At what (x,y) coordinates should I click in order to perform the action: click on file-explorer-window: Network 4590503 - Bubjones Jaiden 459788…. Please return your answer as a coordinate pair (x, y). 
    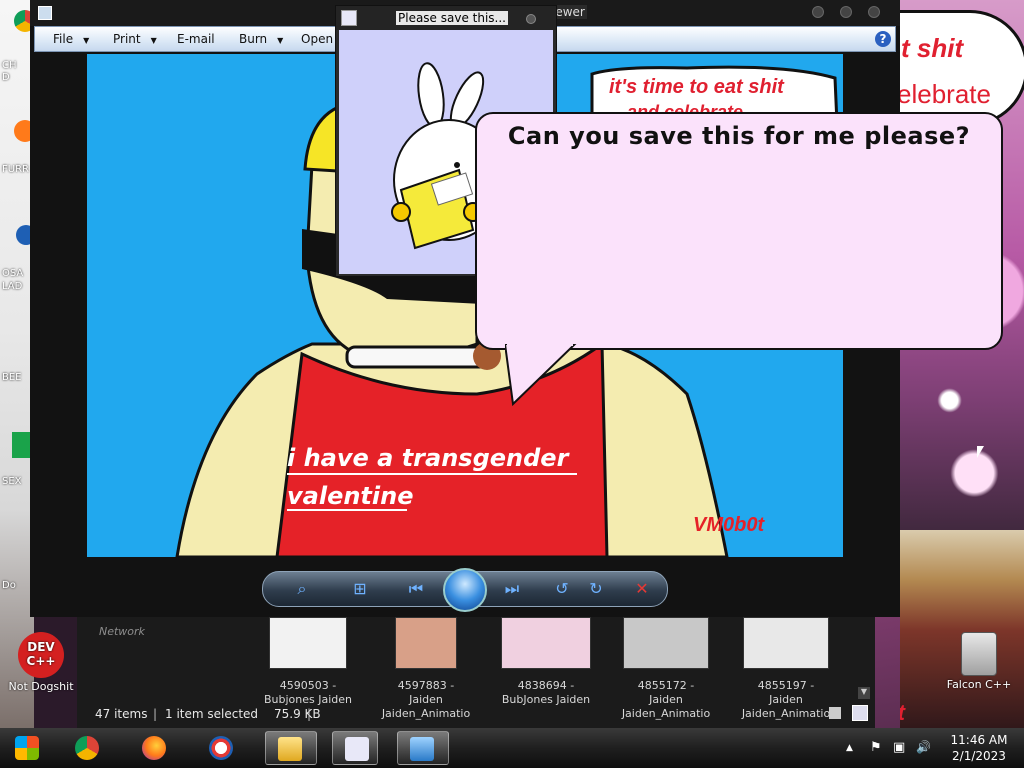
    Looking at the image, I should click on (476, 672).